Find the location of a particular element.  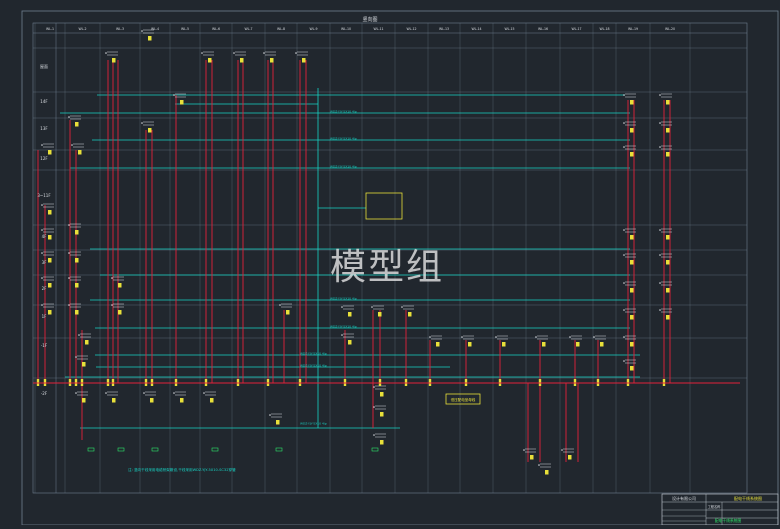

level-label: 3~11F is located at coordinates (44, 195).